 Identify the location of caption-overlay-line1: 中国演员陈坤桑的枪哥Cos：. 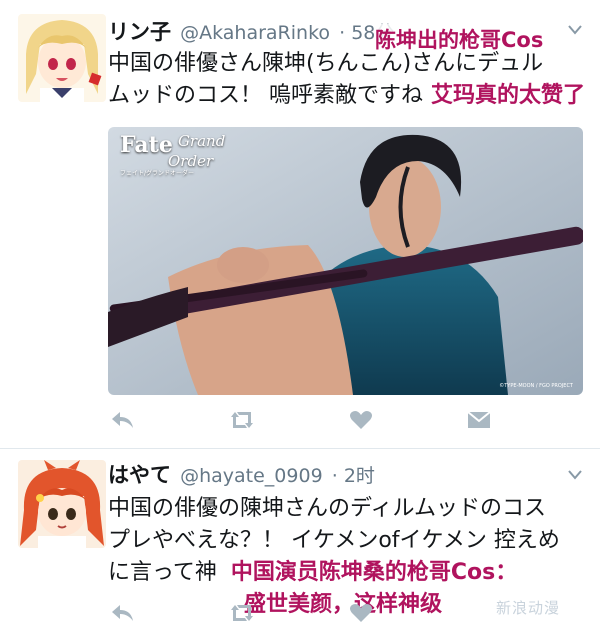
(374, 572).